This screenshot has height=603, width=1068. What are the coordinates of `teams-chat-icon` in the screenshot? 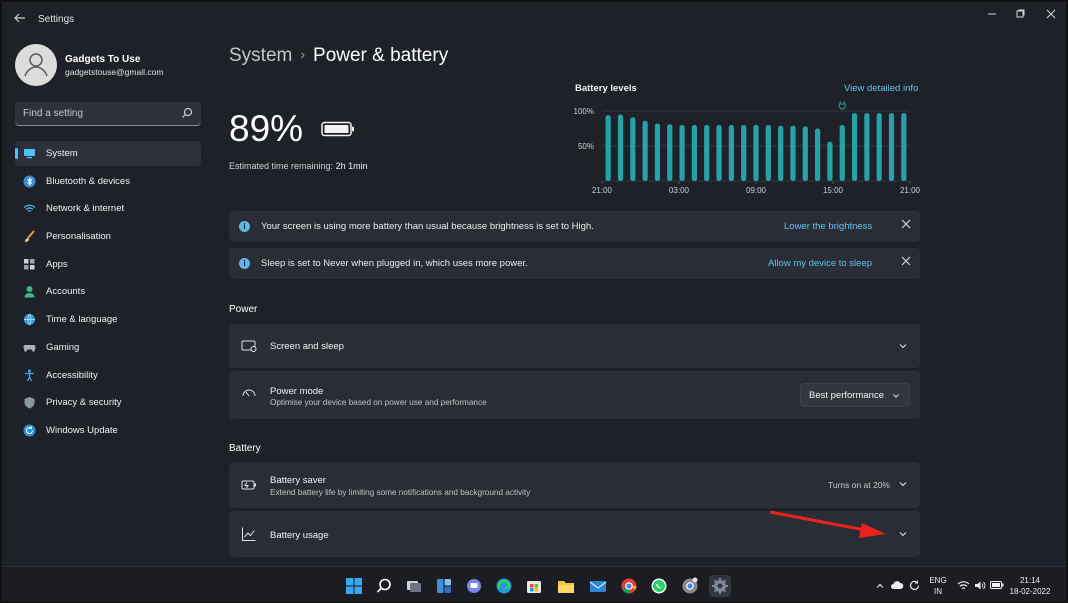 It's located at (474, 586).